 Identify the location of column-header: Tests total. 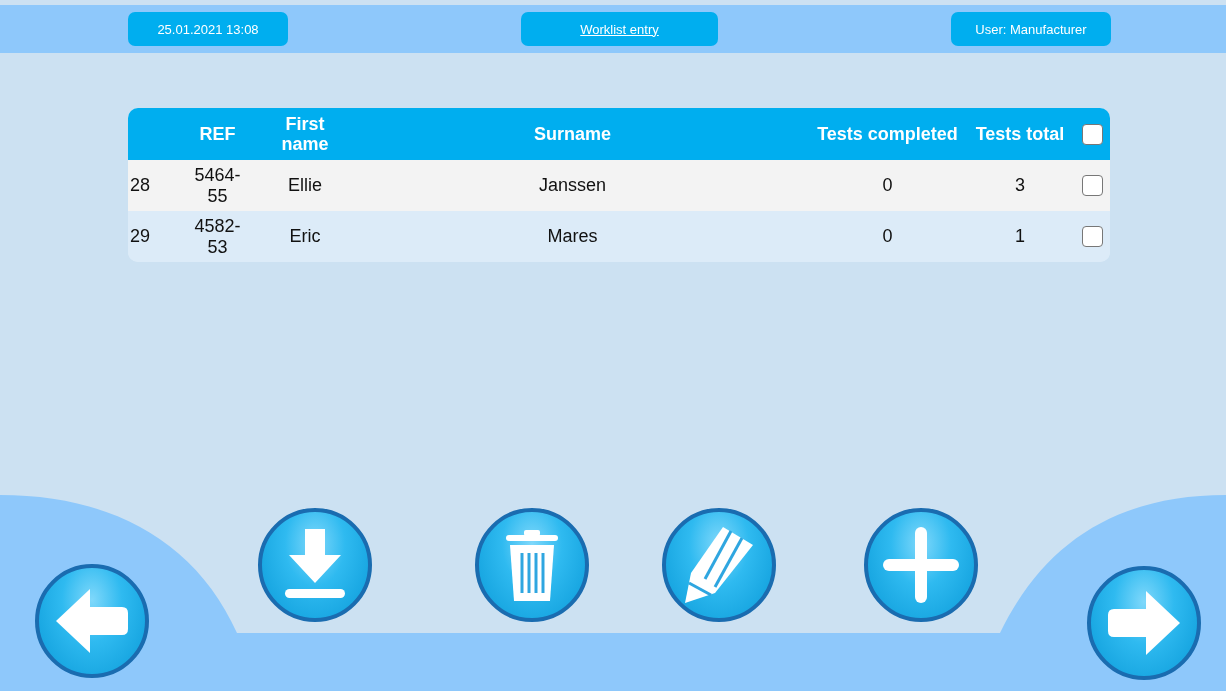
(1020, 134).